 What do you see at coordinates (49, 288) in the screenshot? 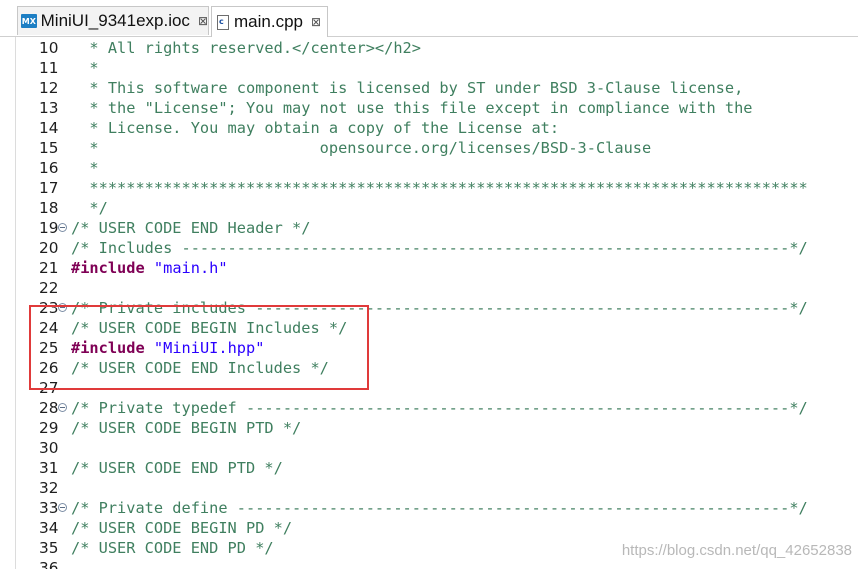
I see `line-number: 22` at bounding box center [49, 288].